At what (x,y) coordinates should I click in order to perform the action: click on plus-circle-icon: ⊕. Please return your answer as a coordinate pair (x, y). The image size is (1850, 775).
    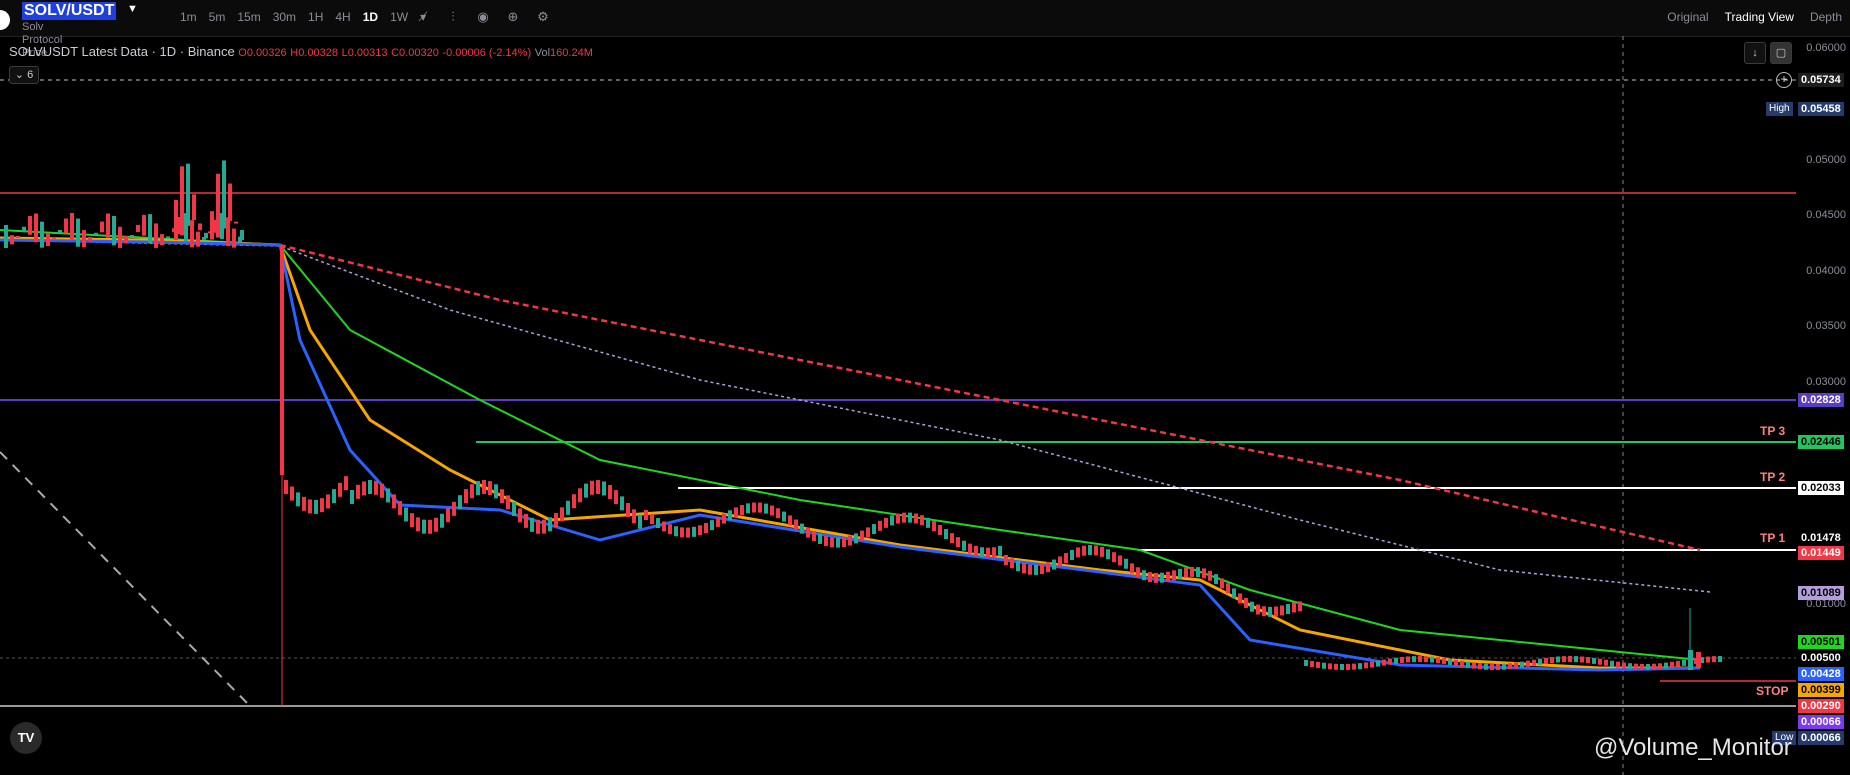
    Looking at the image, I should click on (513, 17).